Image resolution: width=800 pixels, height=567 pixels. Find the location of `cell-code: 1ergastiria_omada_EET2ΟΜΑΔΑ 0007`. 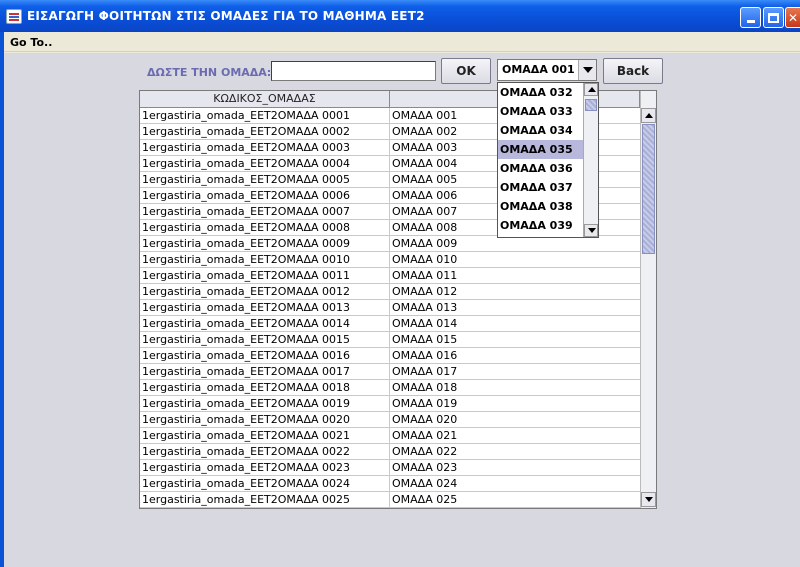

cell-code: 1ergastiria_omada_EET2ΟΜΑΔΑ 0007 is located at coordinates (265, 211).